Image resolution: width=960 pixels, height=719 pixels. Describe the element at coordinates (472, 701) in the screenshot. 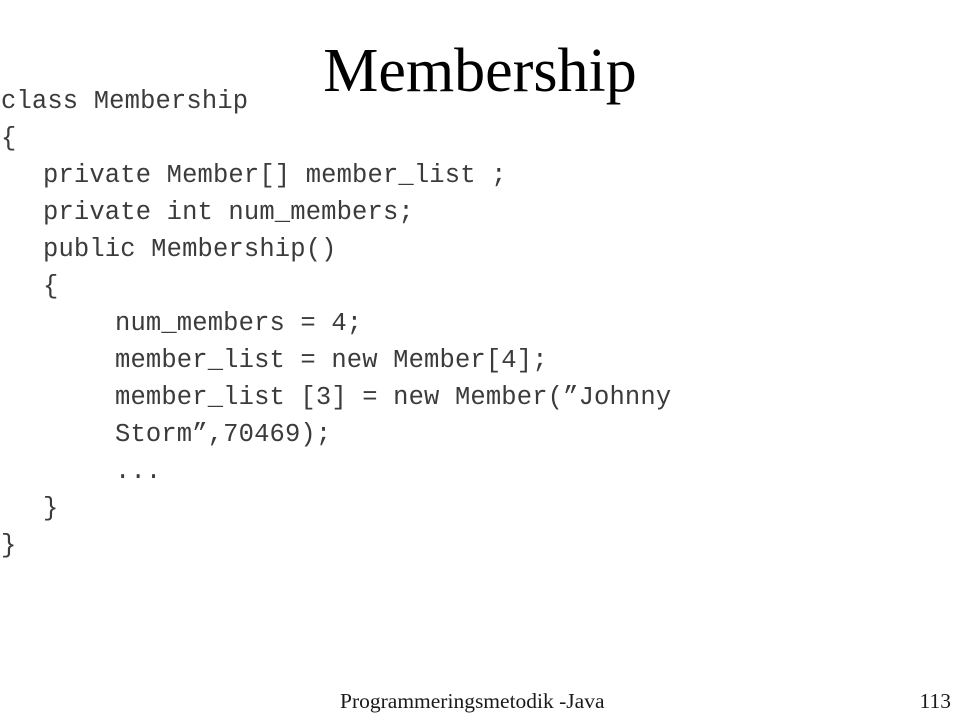

I see `footer-course-label: Programmeringsmetodik -Java` at that location.